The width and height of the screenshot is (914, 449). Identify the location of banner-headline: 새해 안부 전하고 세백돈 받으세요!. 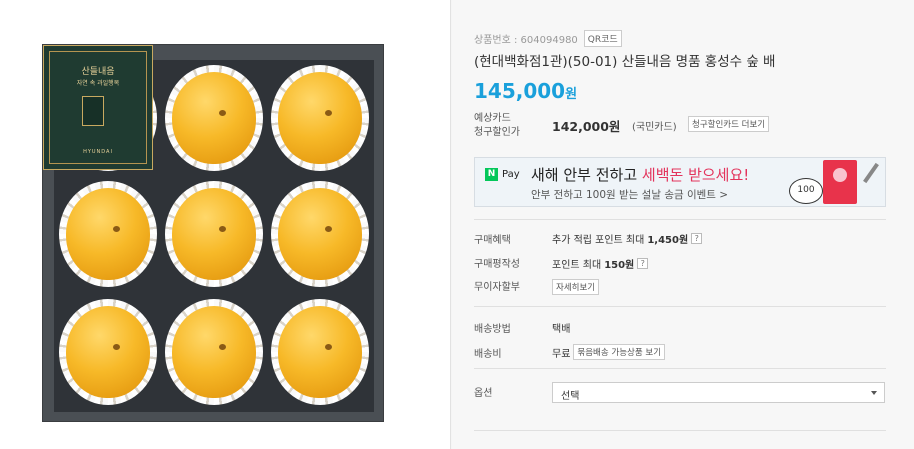
(640, 175).